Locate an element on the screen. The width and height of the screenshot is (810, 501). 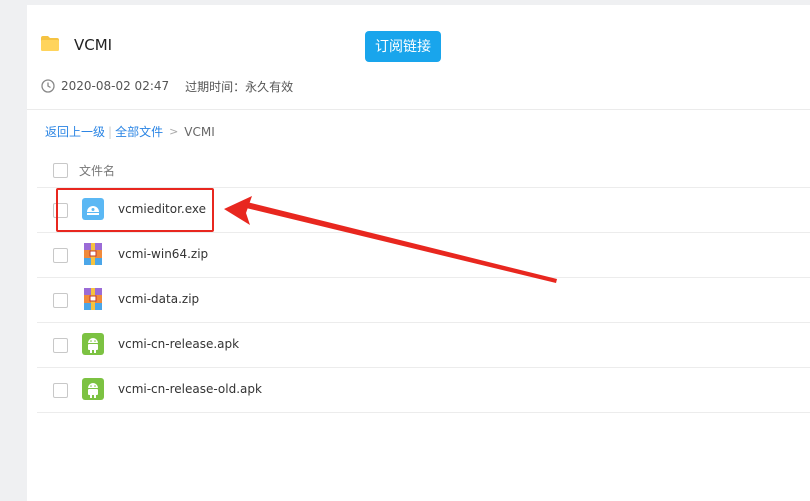
clock-icon is located at coordinates (48, 86).